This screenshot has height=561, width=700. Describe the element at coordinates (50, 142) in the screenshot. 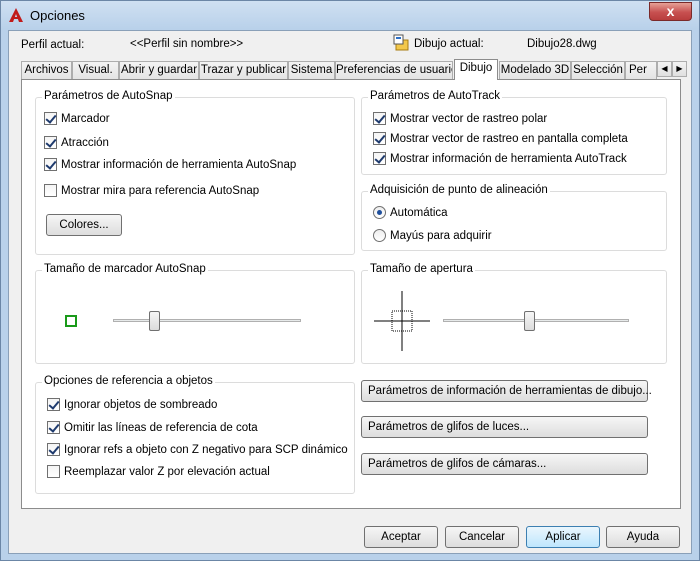

I see `magnet-check-icon` at that location.